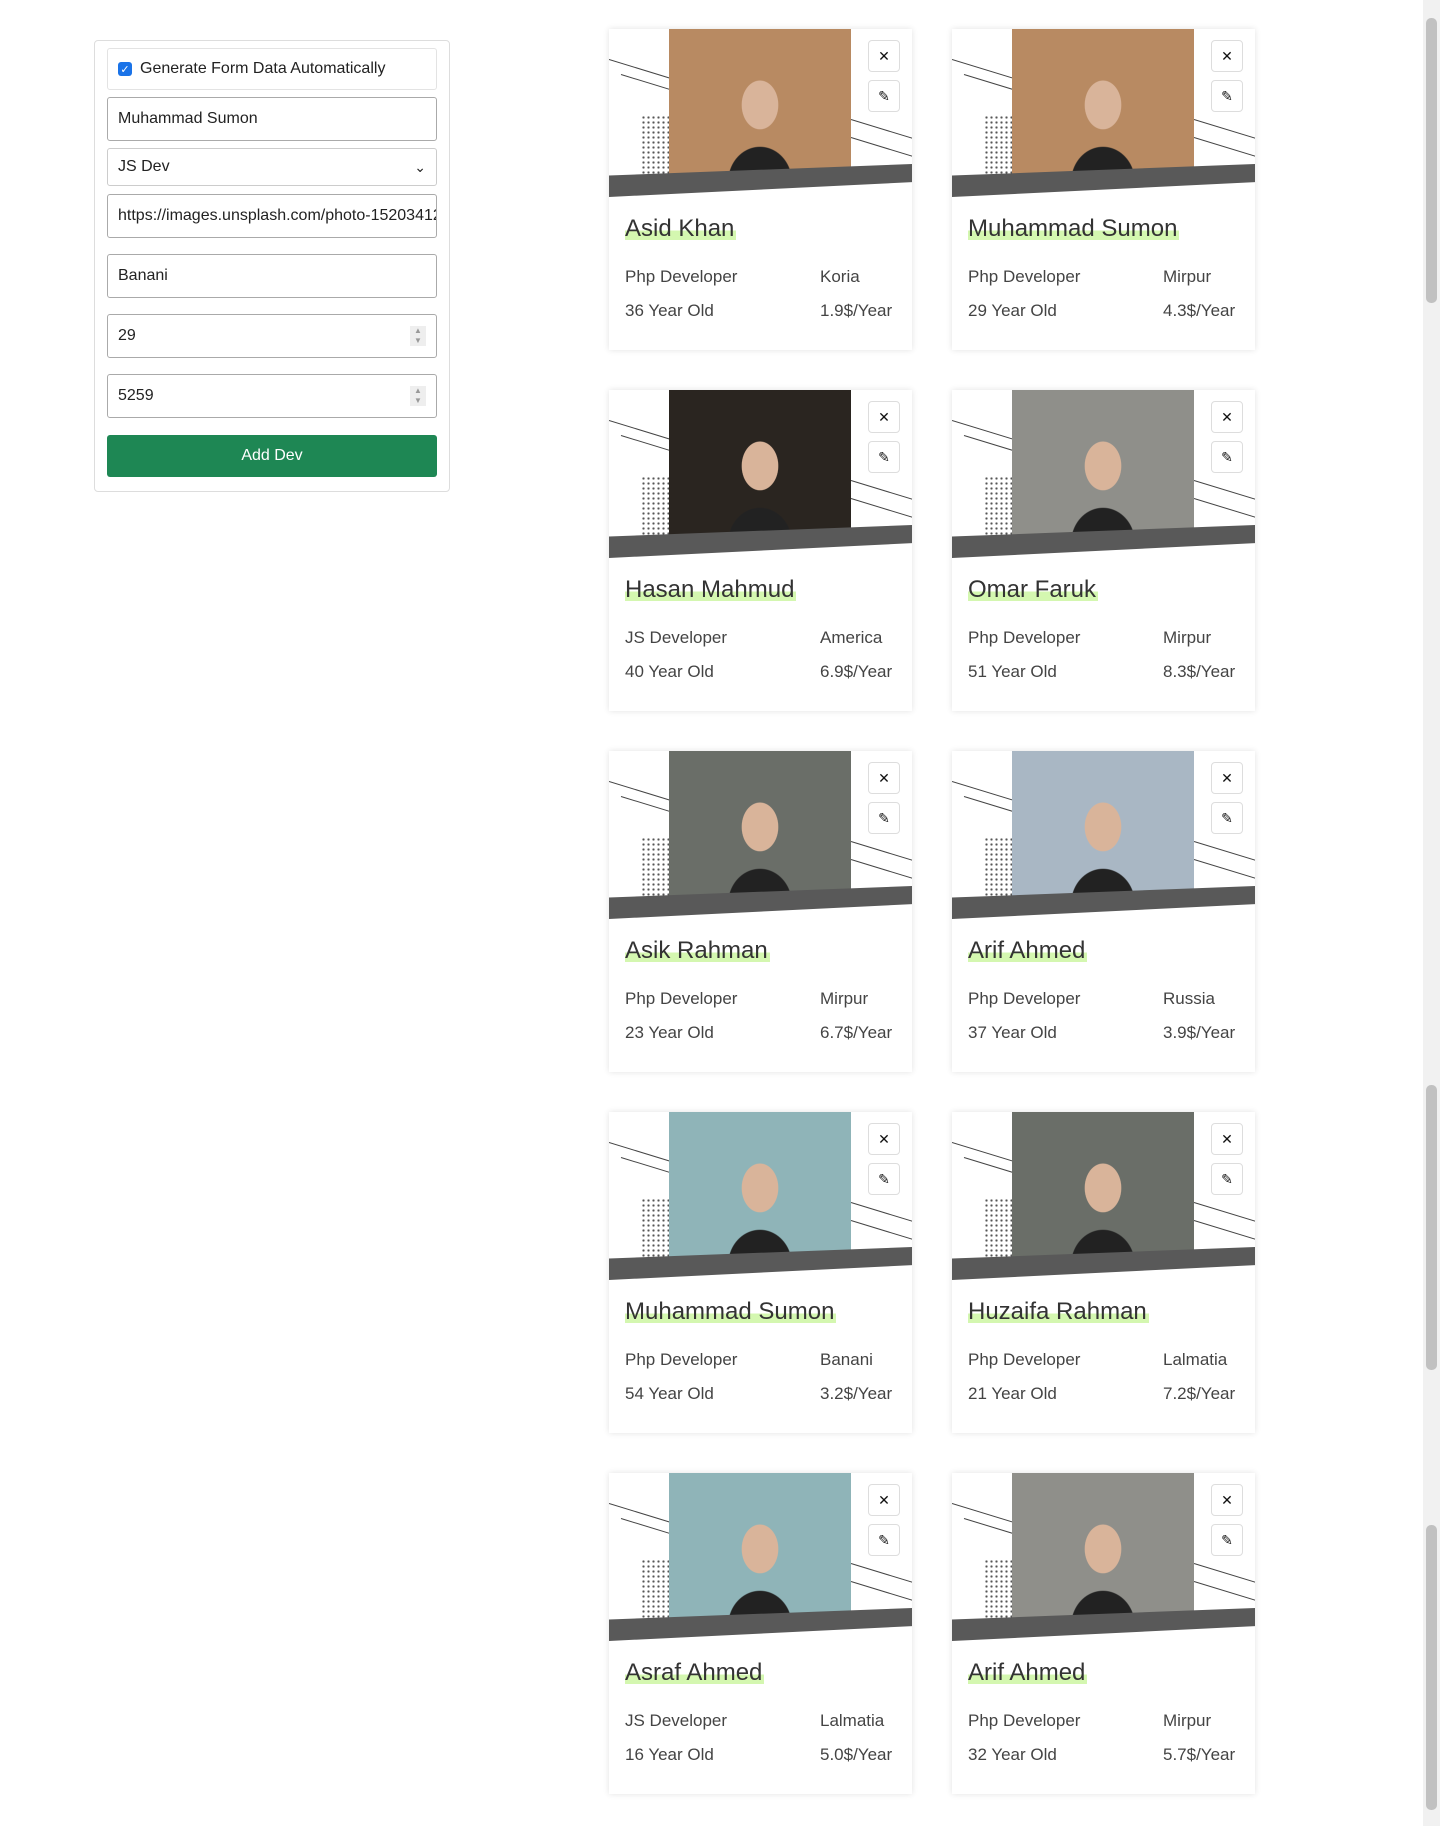 The height and width of the screenshot is (1826, 1440). I want to click on developer-salary: 3.2$/Year, so click(856, 1393).